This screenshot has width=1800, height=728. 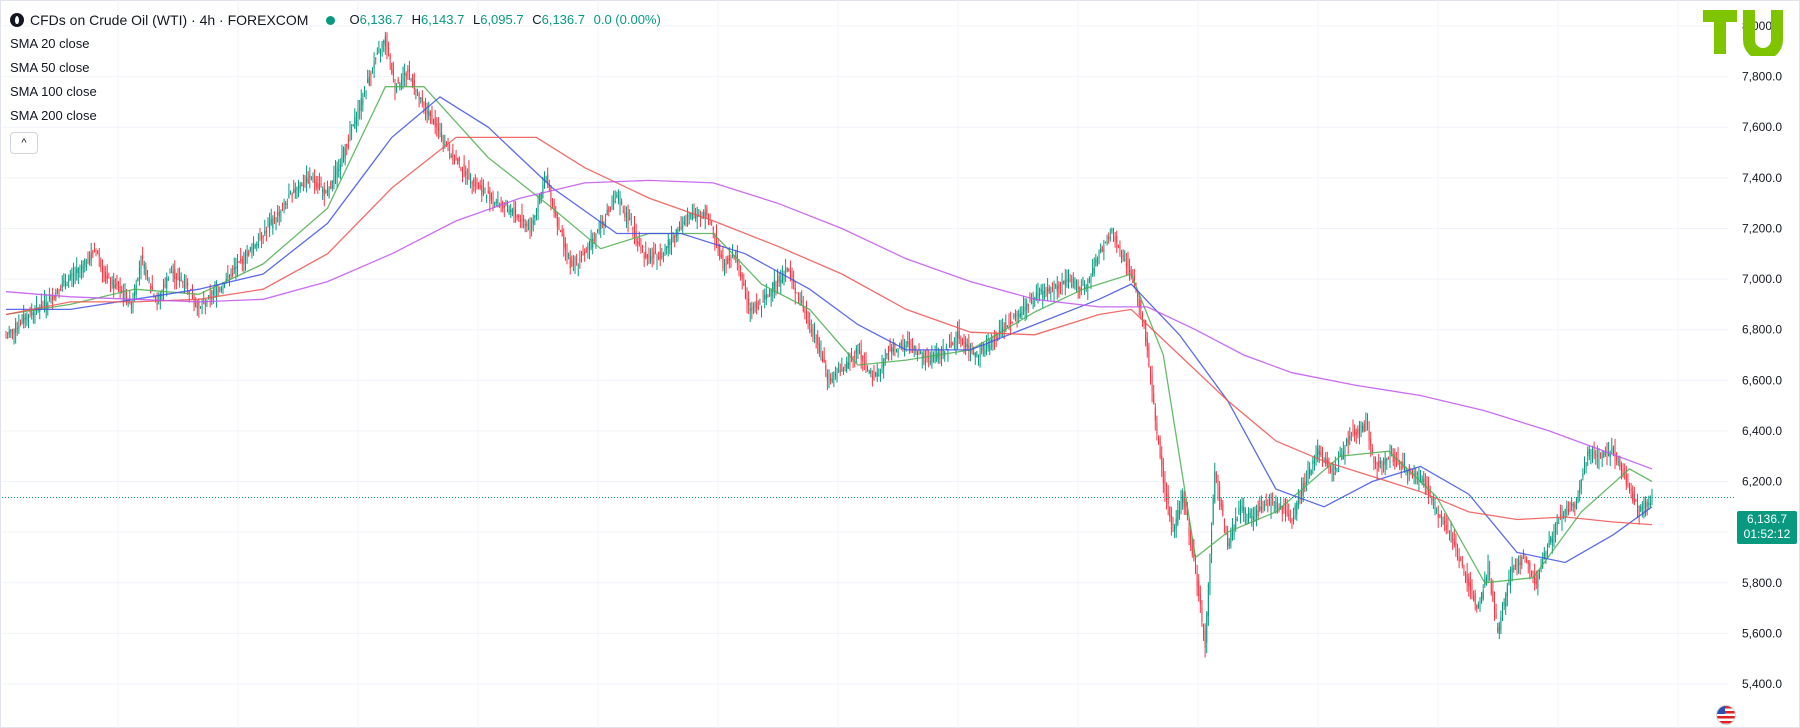 I want to click on collapse-legend-button: ^, so click(x=24, y=143).